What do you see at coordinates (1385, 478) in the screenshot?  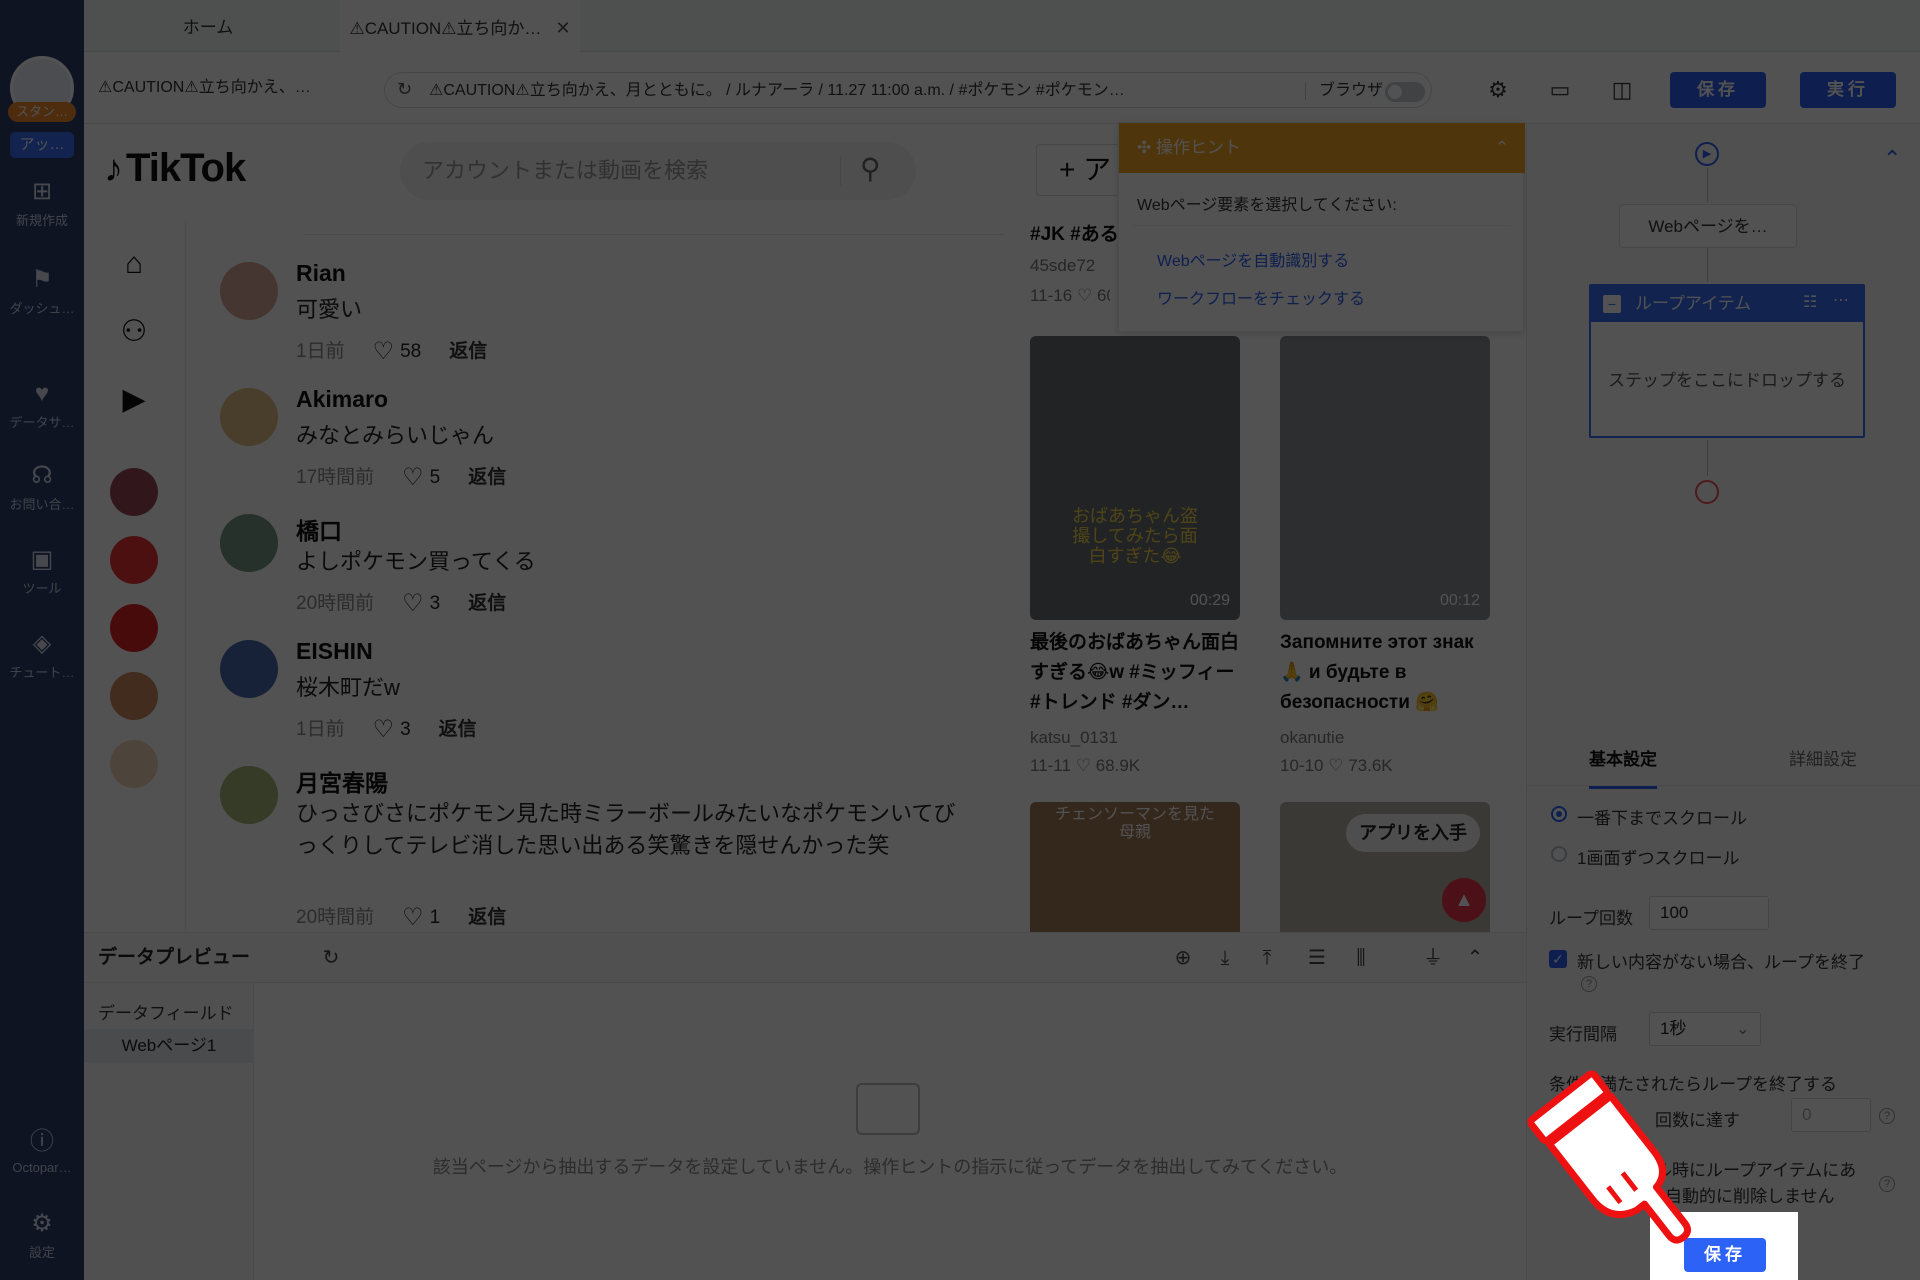 I see `video-thumbnail: 00:12` at bounding box center [1385, 478].